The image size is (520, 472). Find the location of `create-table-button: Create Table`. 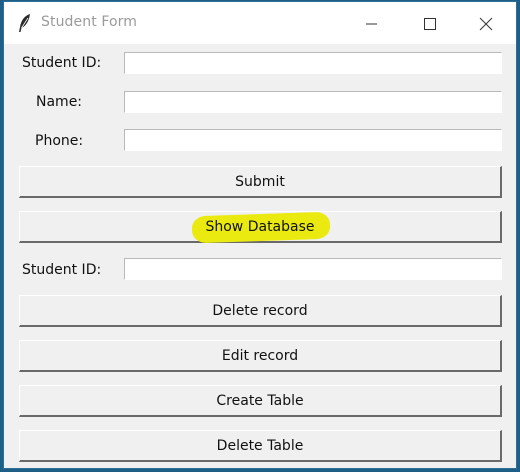

create-table-button: Create Table is located at coordinates (260, 401).